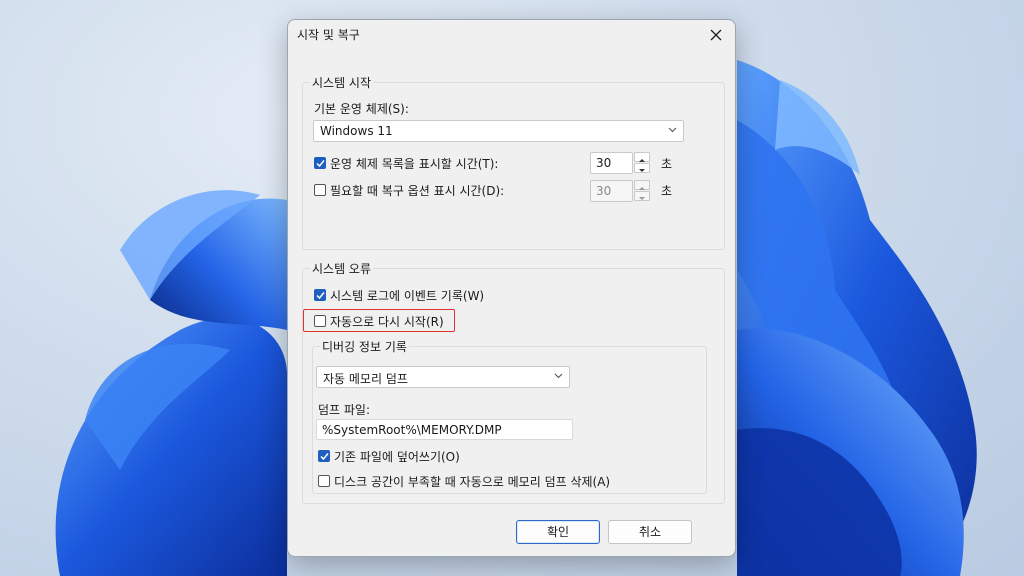  Describe the element at coordinates (361, 109) in the screenshot. I see `default-os-label: 기본 운영 체제(S):` at that location.